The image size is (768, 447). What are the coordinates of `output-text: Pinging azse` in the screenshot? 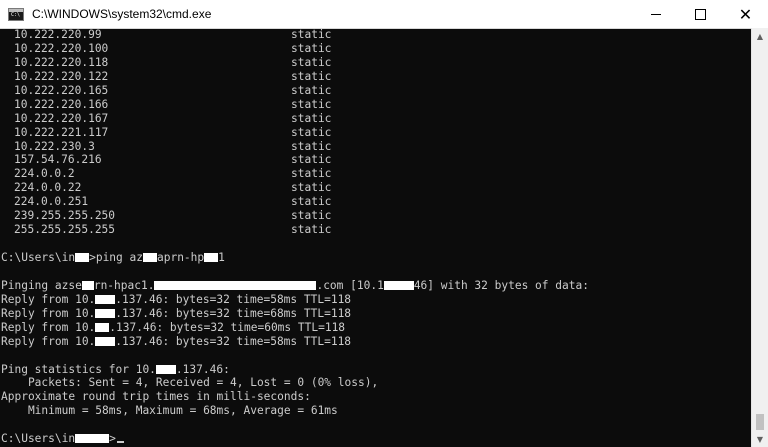 It's located at (41, 285).